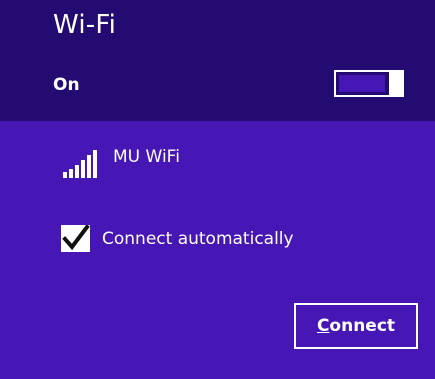 The width and height of the screenshot is (435, 379). Describe the element at coordinates (323, 326) in the screenshot. I see `connect-button-accesskey: C` at that location.